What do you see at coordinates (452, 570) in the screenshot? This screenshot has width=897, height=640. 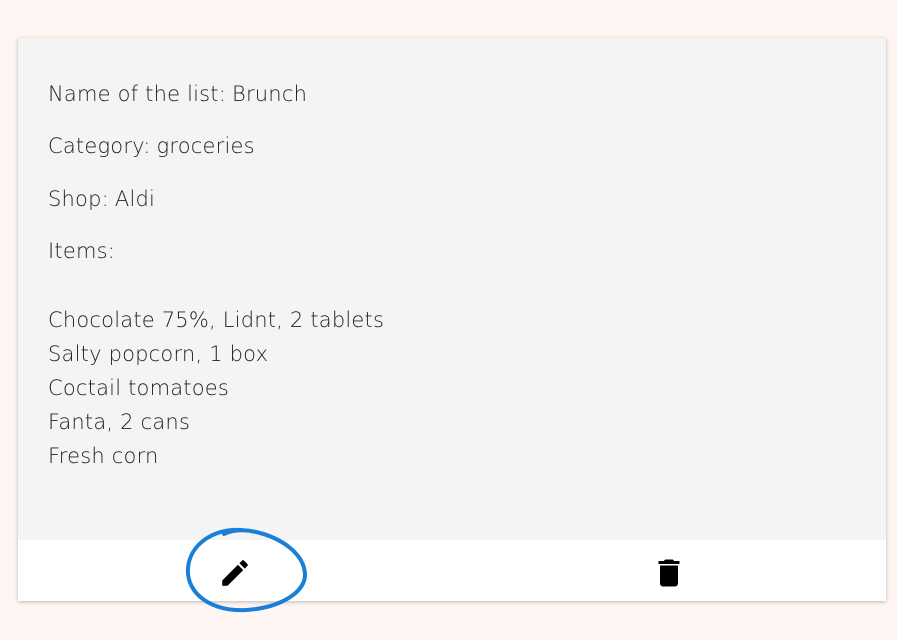 I see `card-actions` at bounding box center [452, 570].